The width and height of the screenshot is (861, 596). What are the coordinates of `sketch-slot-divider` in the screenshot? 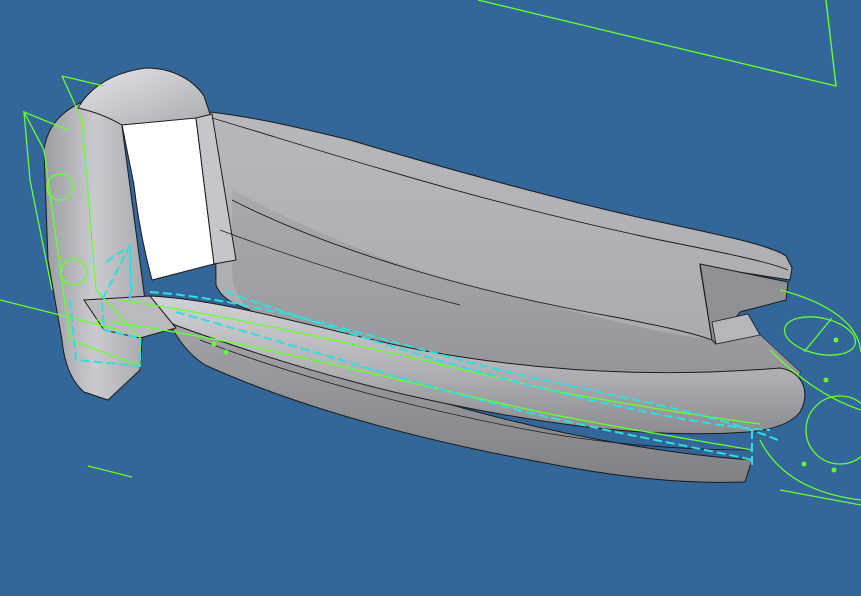 It's located at (818, 335).